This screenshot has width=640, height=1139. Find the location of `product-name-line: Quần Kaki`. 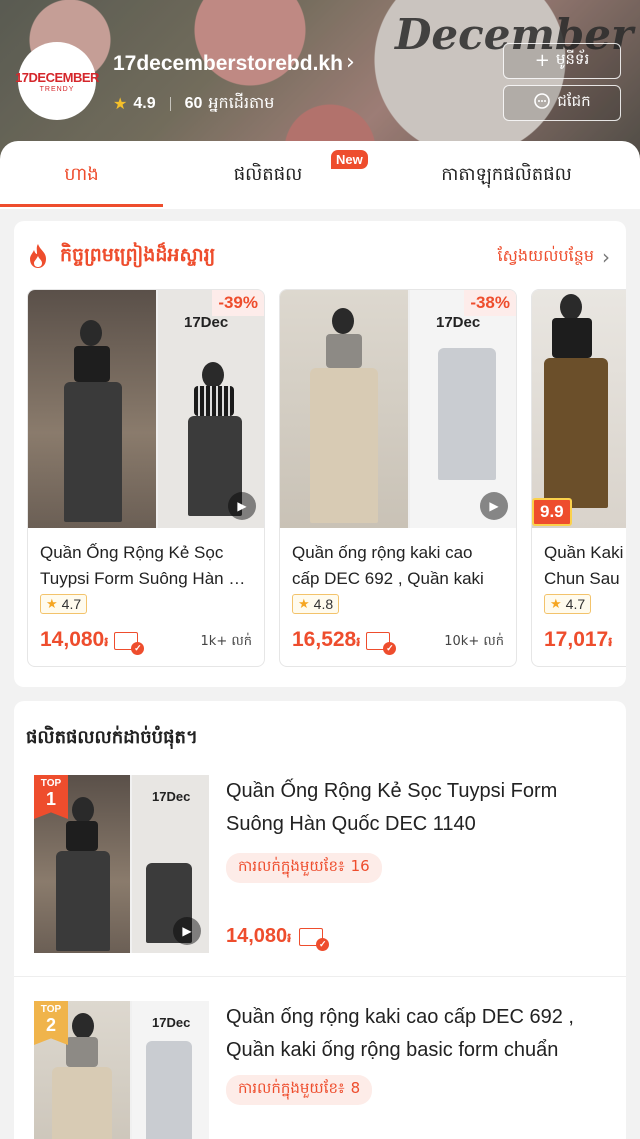

product-name-line: Quần Kaki is located at coordinates (584, 552).